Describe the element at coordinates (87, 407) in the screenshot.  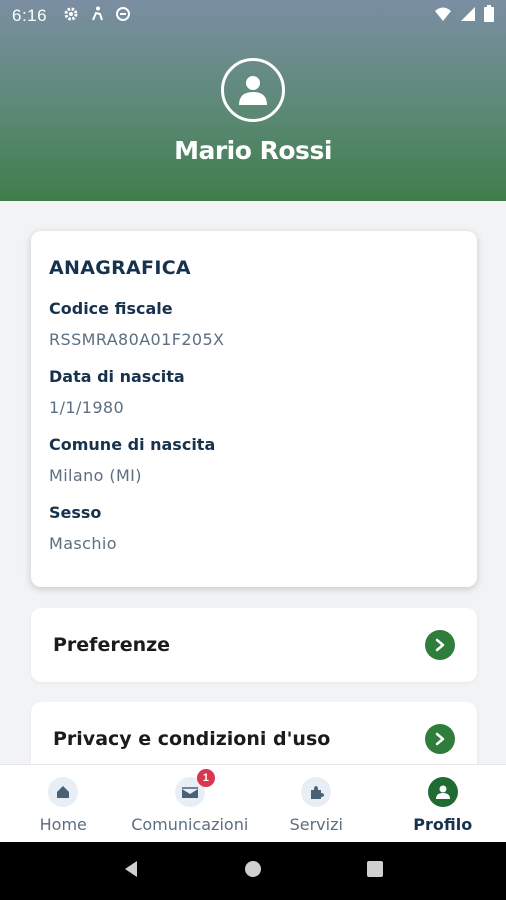
I see `field-value: 1/1/1980` at that location.